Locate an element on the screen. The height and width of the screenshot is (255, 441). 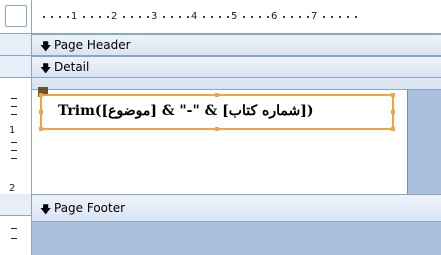
detail-ruler-band is located at coordinates (16, 67).